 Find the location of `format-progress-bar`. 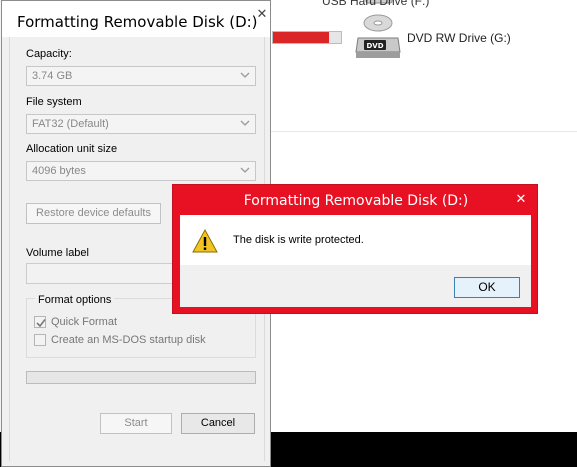

format-progress-bar is located at coordinates (141, 377).